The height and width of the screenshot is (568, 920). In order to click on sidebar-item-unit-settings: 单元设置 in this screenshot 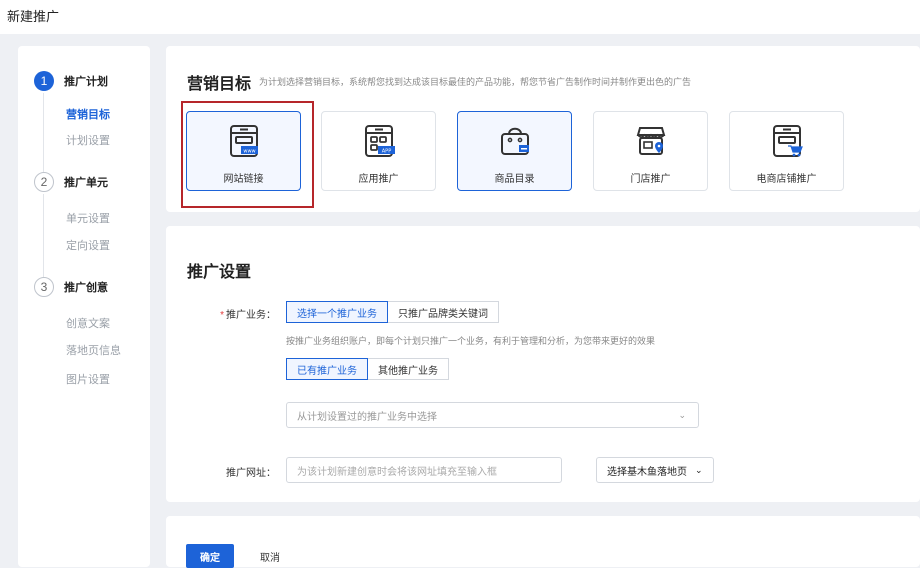, I will do `click(88, 218)`.